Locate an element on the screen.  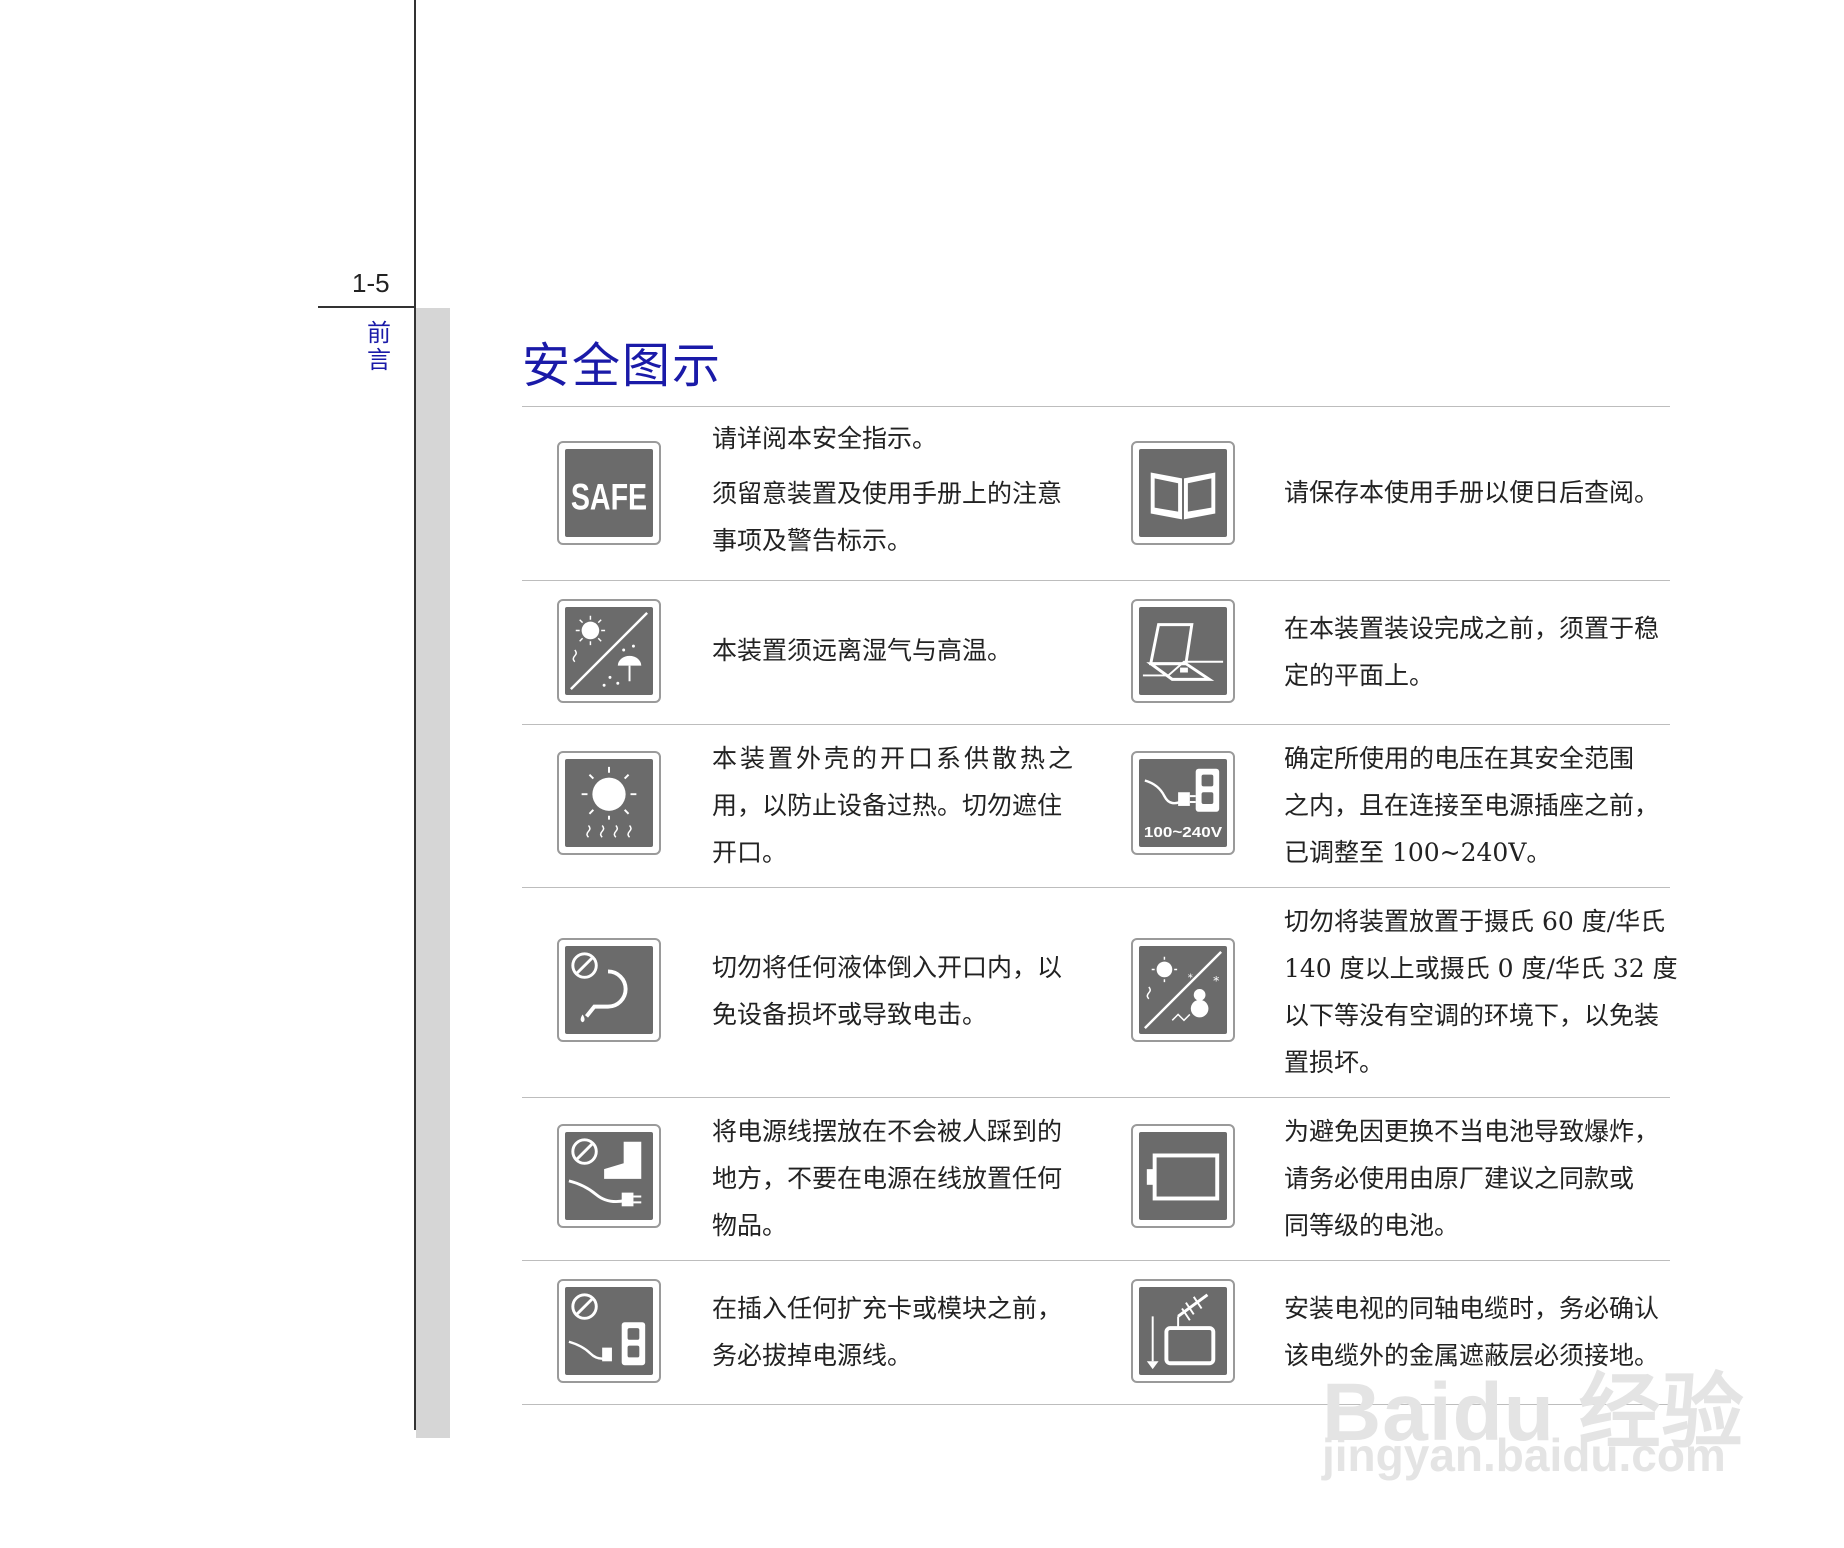
ventilation-heat-icon is located at coordinates (609, 803).